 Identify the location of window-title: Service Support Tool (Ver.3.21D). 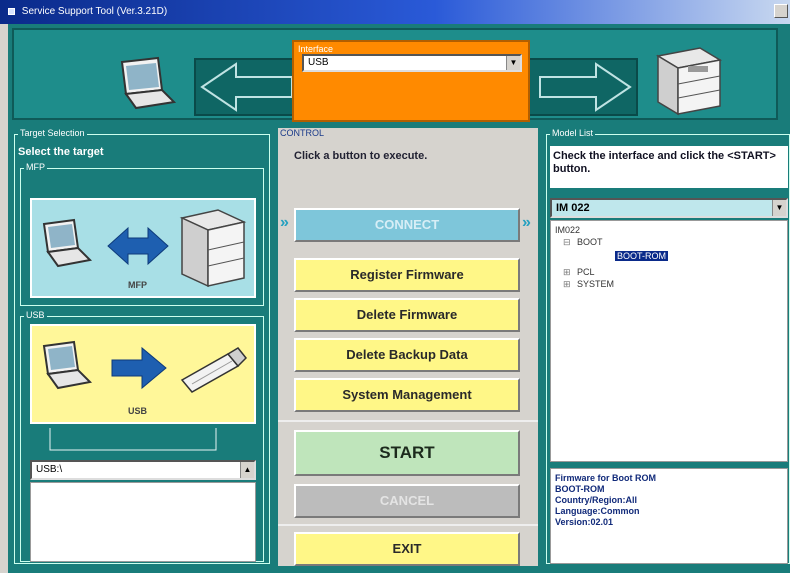
(94, 11).